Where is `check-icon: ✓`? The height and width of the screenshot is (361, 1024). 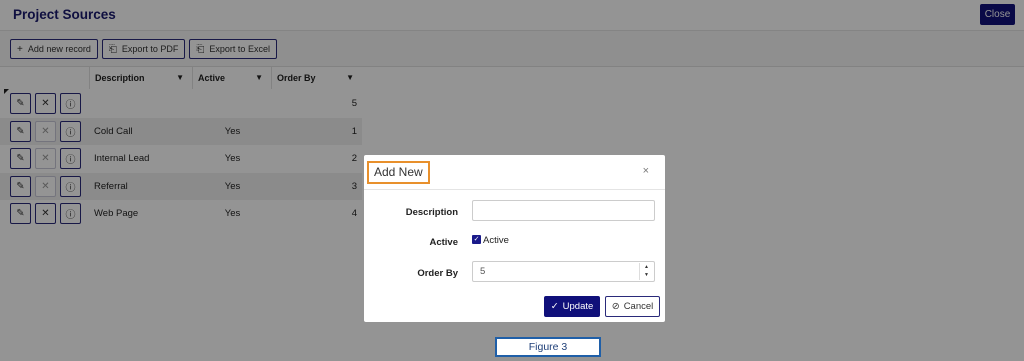 check-icon: ✓ is located at coordinates (554, 306).